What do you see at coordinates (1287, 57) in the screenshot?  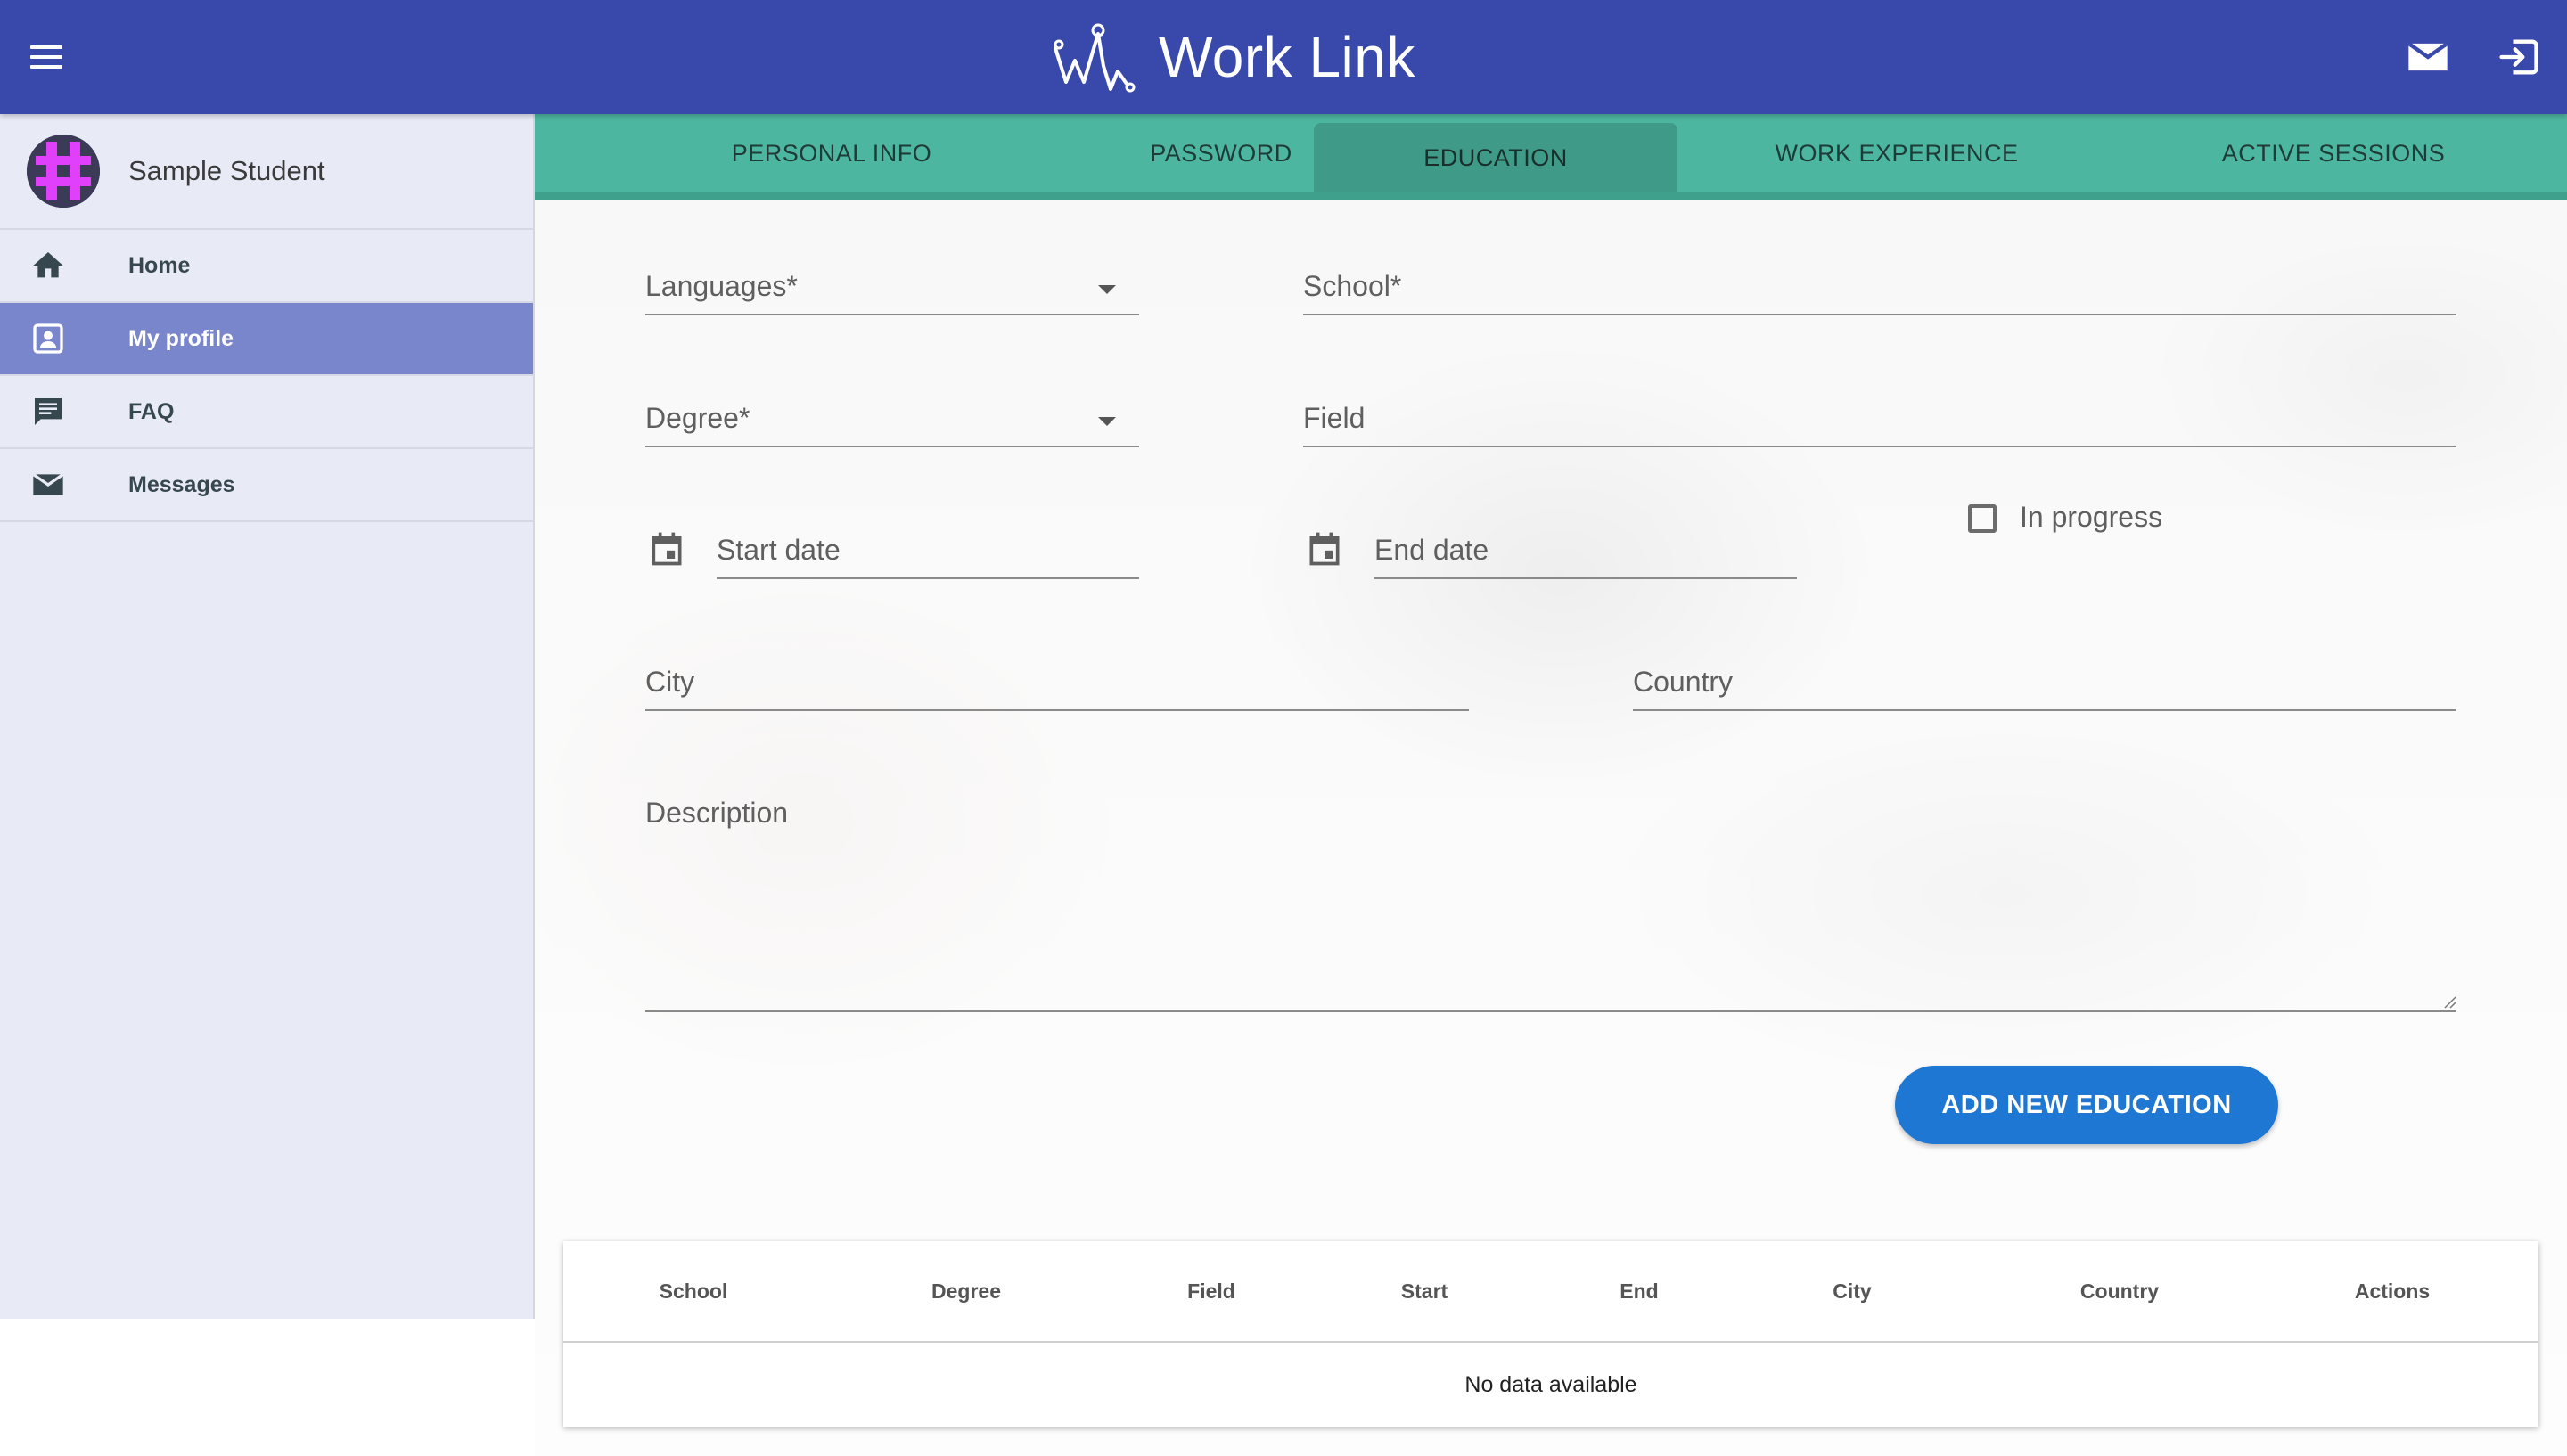 I see `app-title: Work Link` at bounding box center [1287, 57].